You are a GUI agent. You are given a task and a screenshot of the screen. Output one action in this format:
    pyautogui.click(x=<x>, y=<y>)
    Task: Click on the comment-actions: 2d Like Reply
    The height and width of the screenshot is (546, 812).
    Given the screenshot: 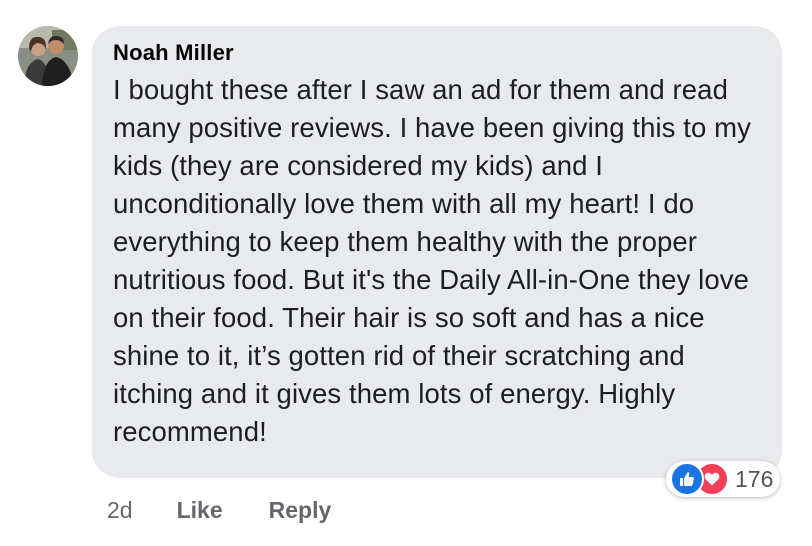 What is the action you would take?
    pyautogui.click(x=219, y=510)
    